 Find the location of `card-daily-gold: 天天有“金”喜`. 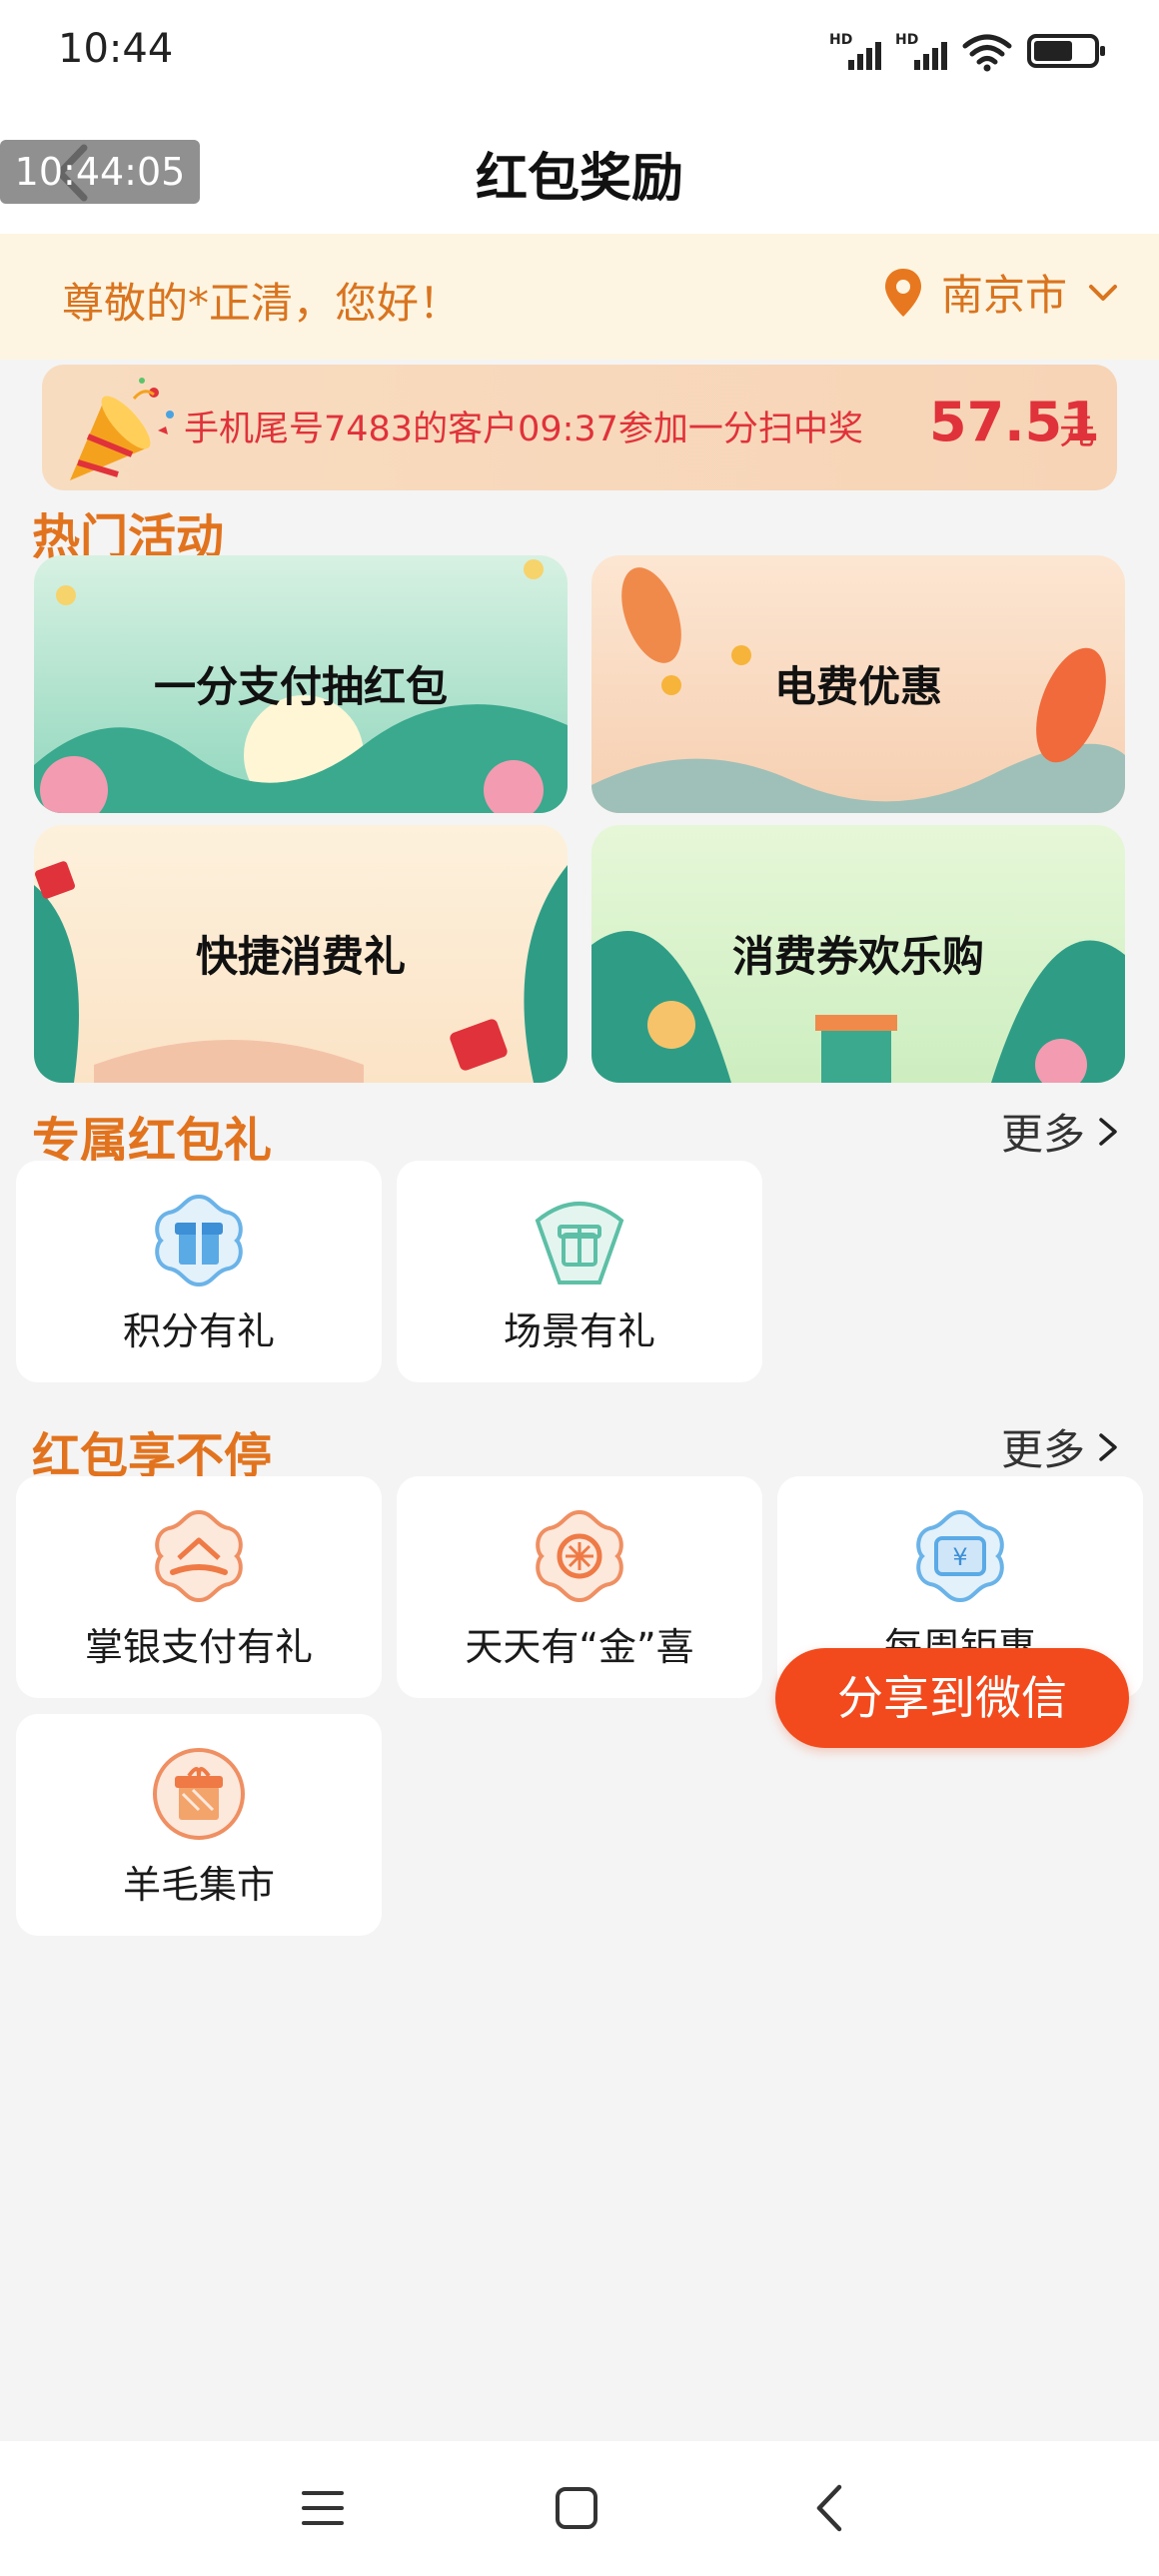

card-daily-gold: 天天有“金”喜 is located at coordinates (579, 1587).